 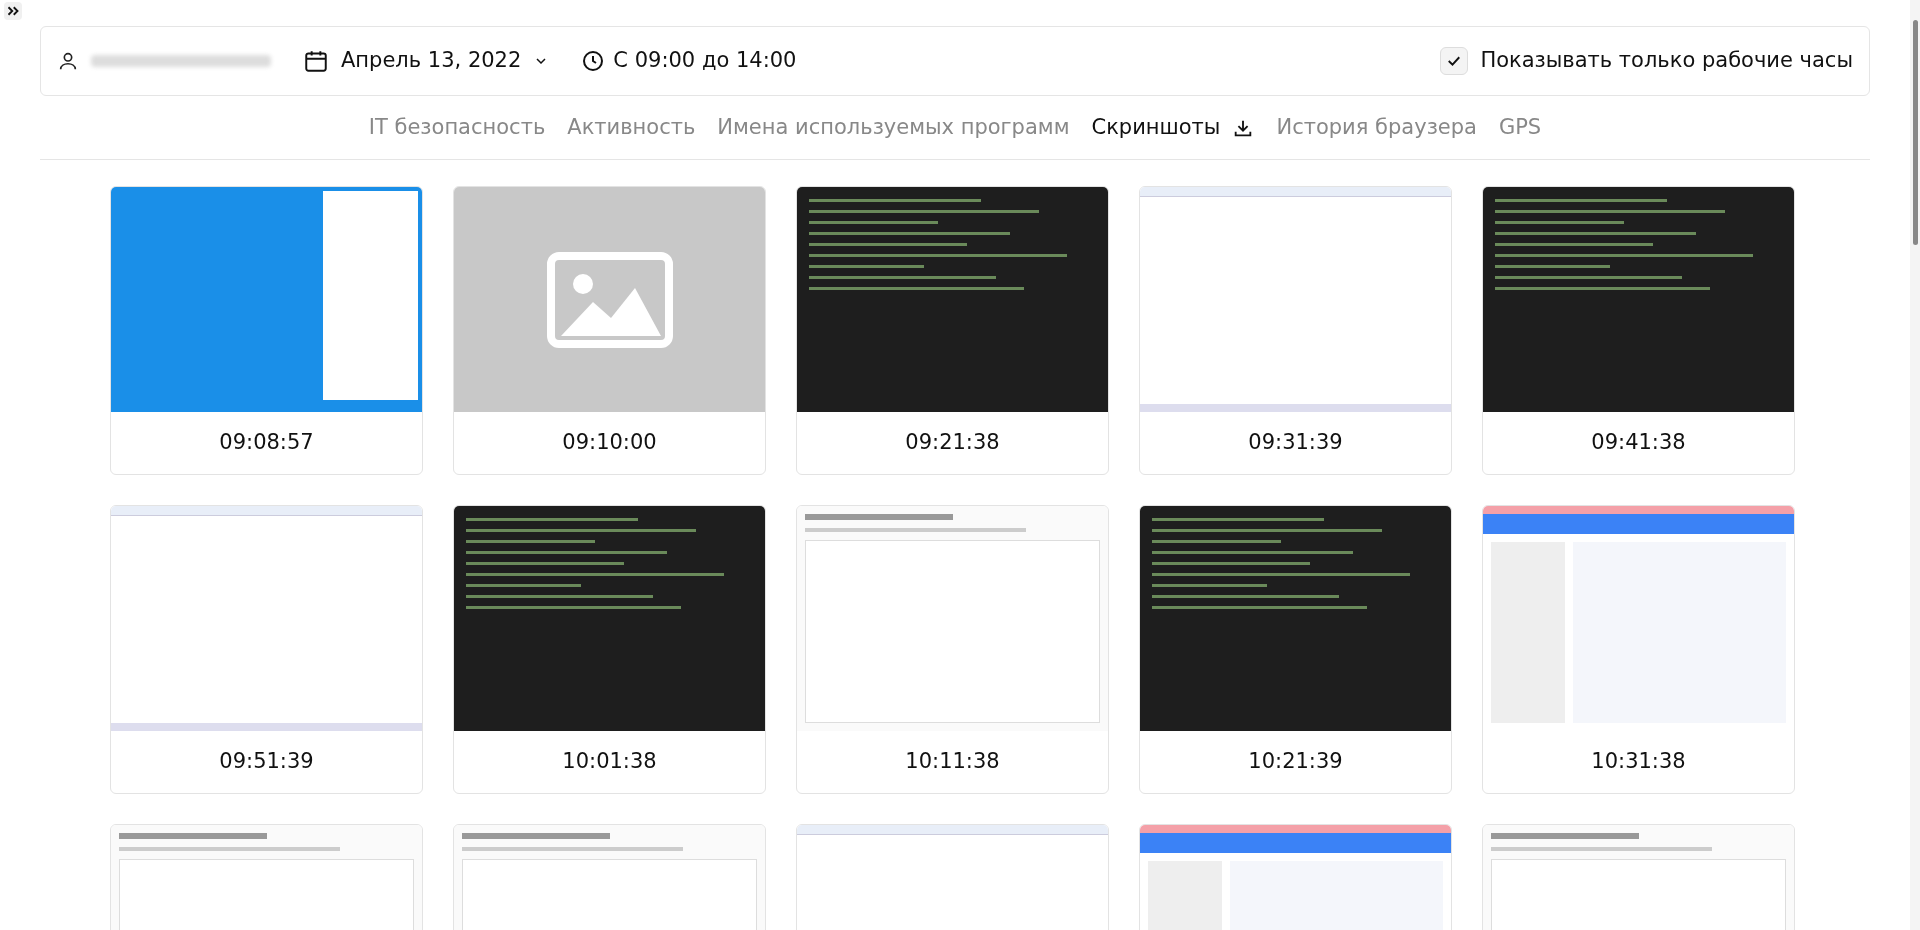 I want to click on clock-icon, so click(x=593, y=61).